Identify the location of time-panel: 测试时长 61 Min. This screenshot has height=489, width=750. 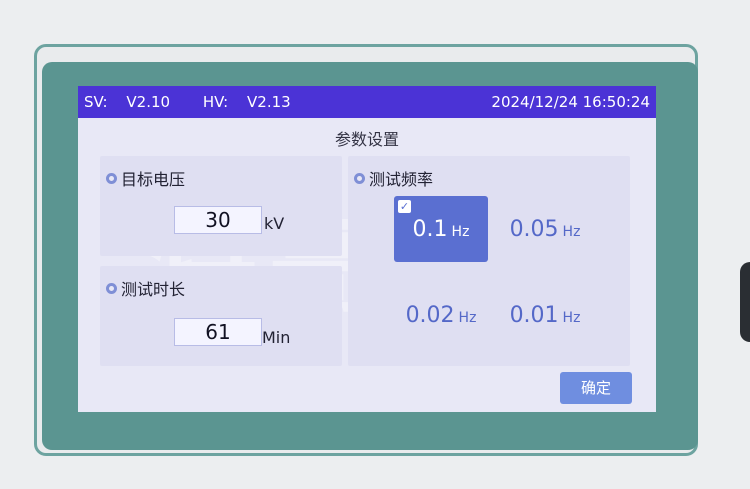
(221, 316).